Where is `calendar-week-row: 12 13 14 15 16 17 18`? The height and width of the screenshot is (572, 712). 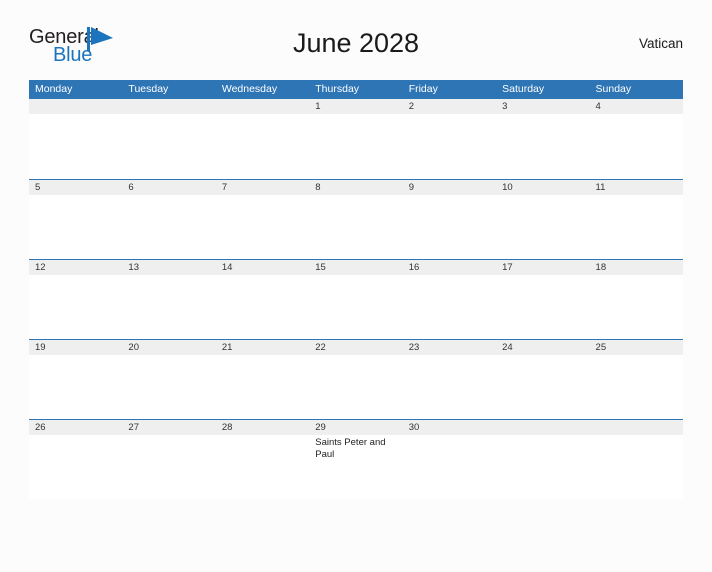 calendar-week-row: 12 13 14 15 16 17 18 is located at coordinates (356, 299).